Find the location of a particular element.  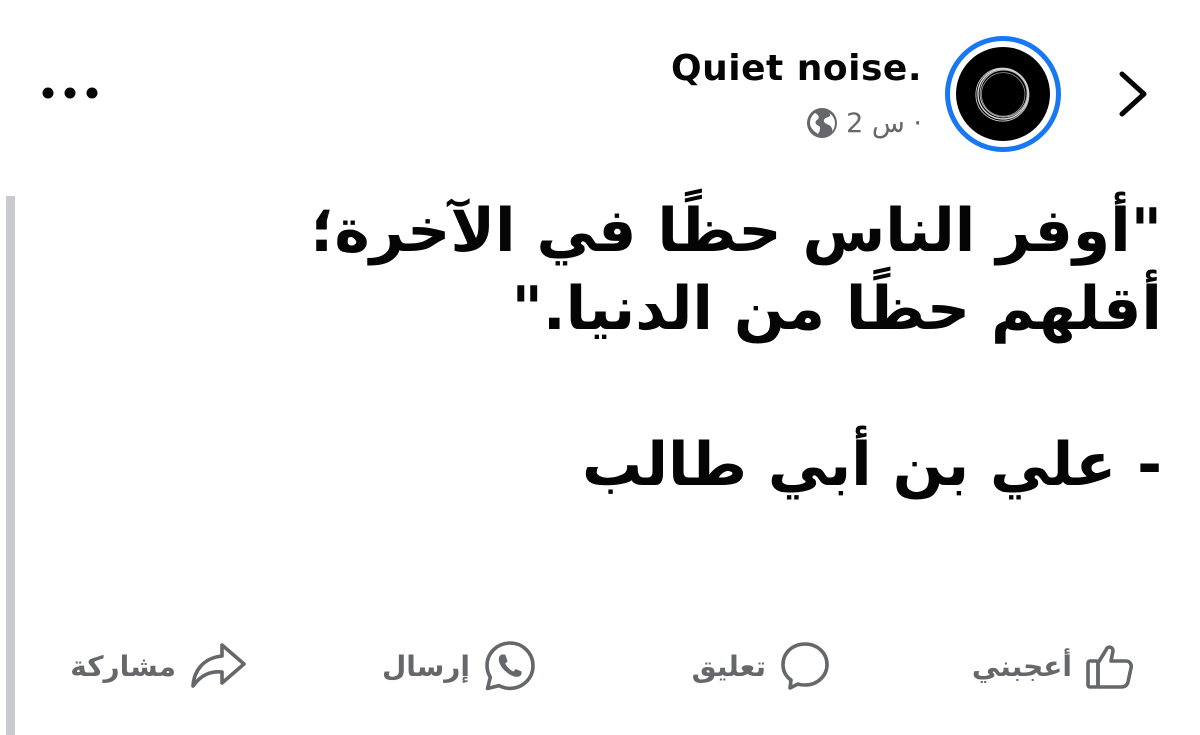

avatar-image is located at coordinates (1003, 94).